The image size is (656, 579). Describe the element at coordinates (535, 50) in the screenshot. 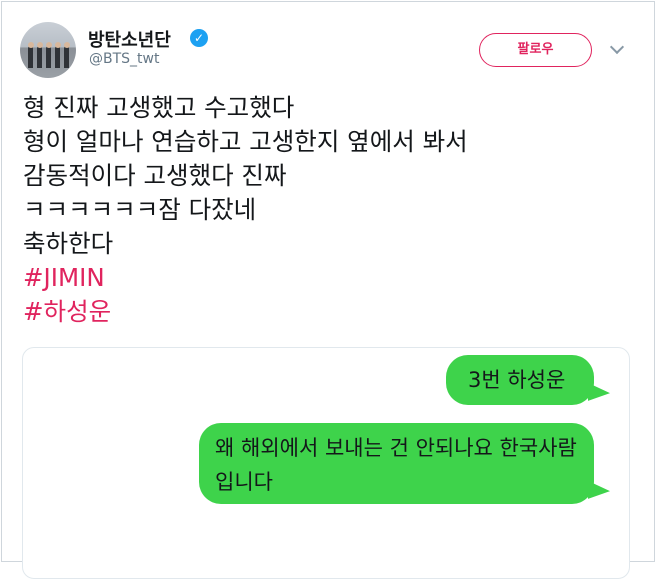

I see `follow-button: 팔로우` at that location.